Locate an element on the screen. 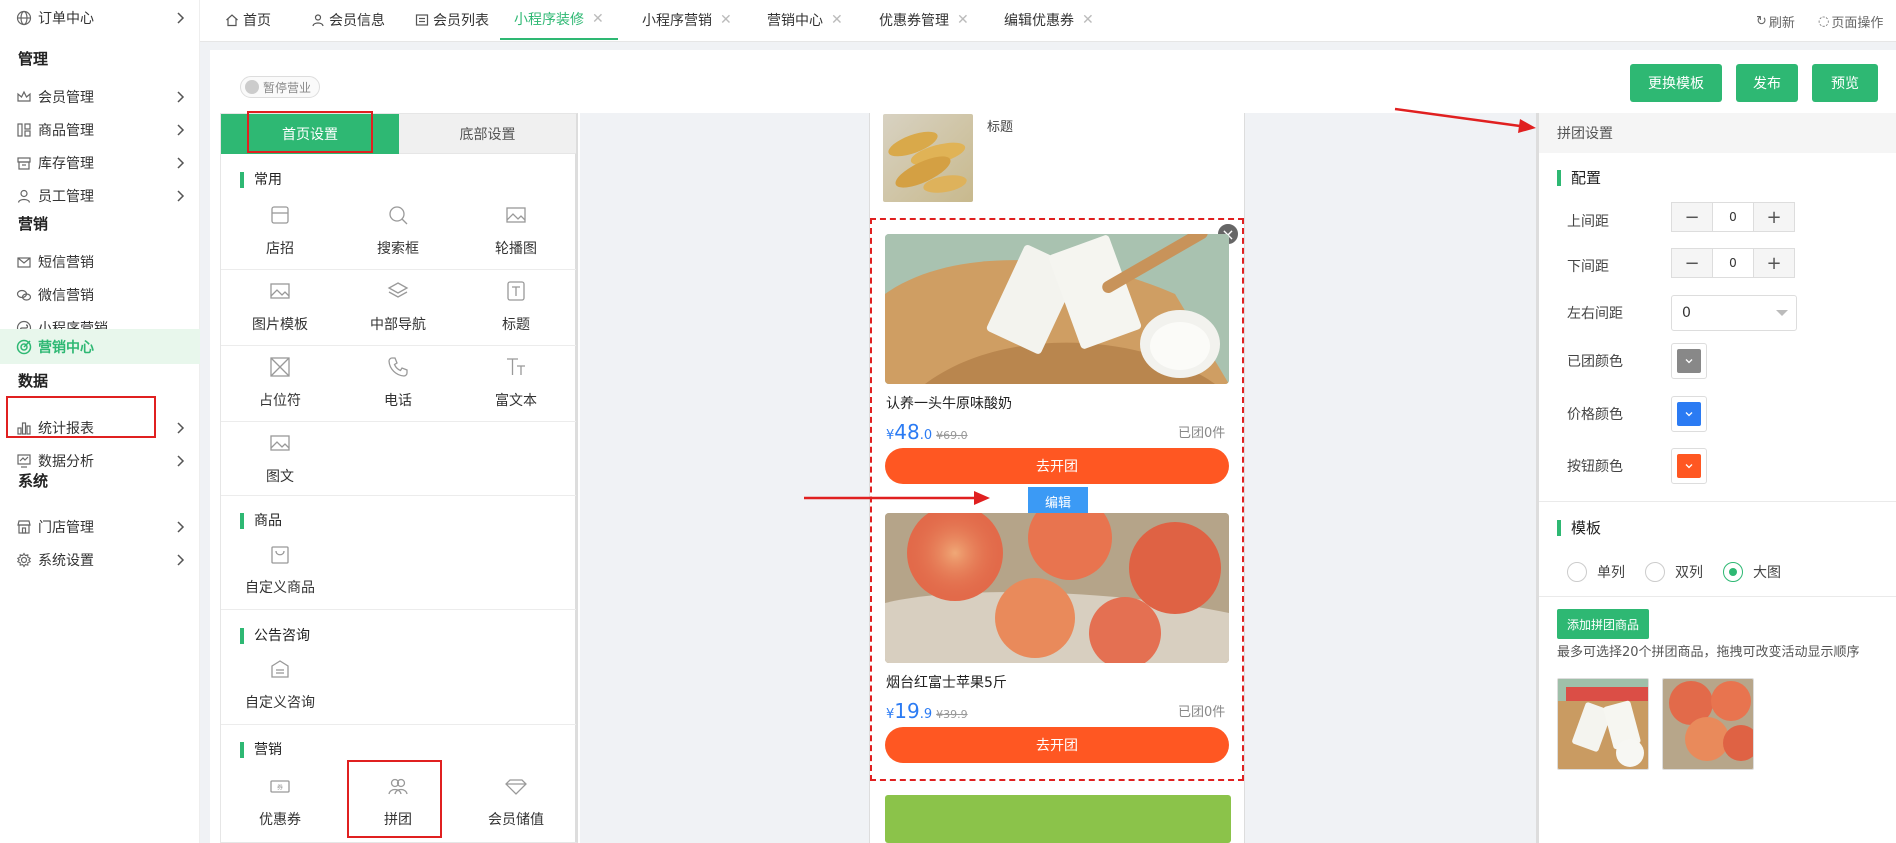 The height and width of the screenshot is (843, 1896). sidebar-item-settings: 系统设置 is located at coordinates (100, 560).